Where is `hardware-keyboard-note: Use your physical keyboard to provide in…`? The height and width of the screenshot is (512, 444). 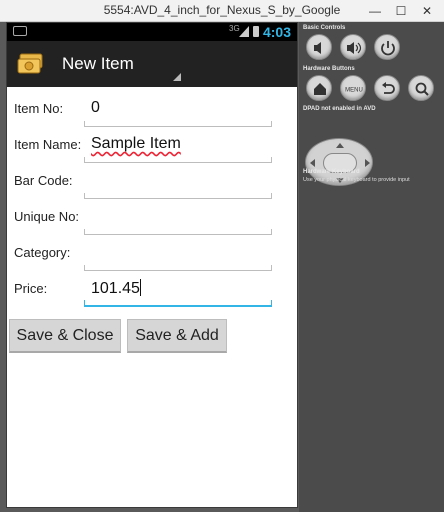 hardware-keyboard-note: Use your physical keyboard to provide in… is located at coordinates (356, 180).